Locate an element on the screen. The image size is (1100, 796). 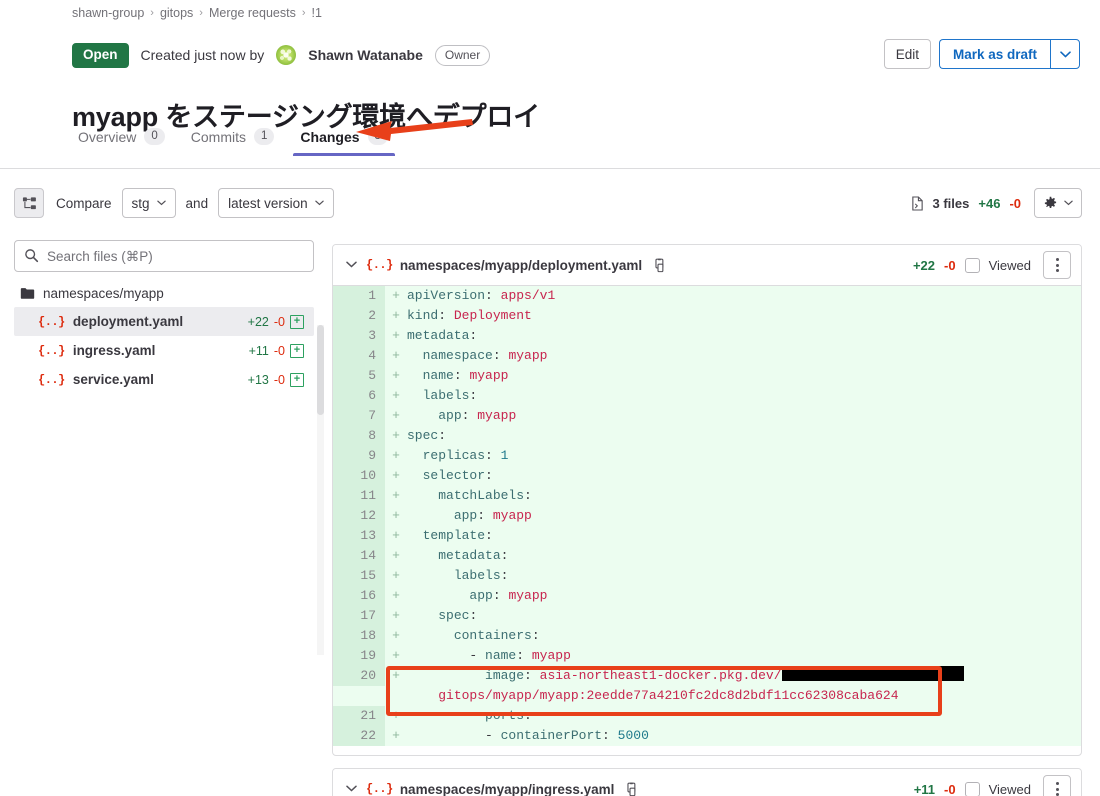
target-version-value: latest version is located at coordinates (268, 203).